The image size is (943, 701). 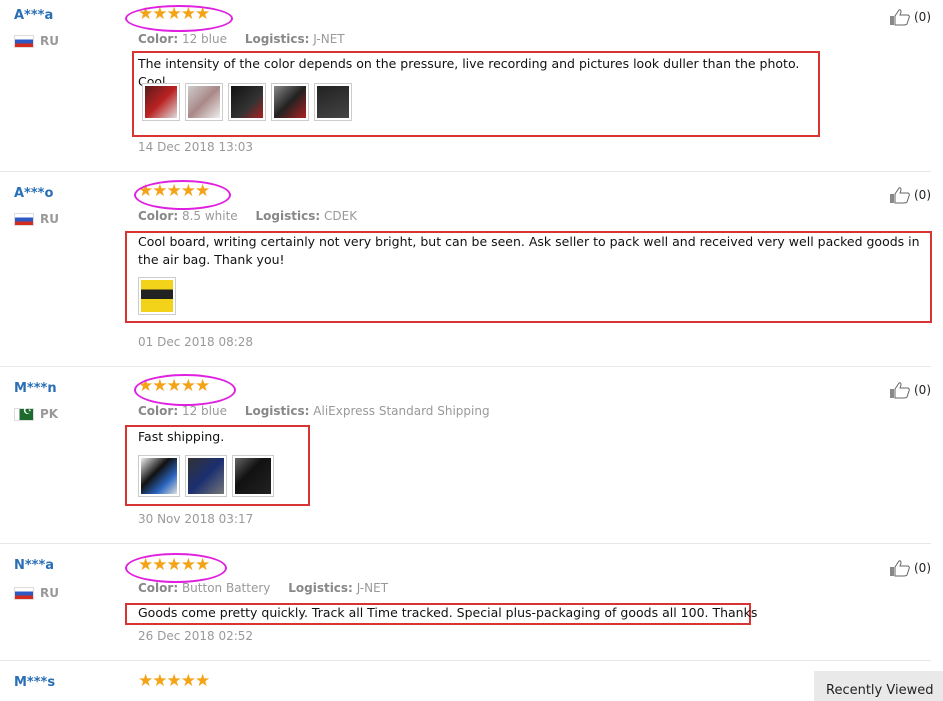 I want to click on review-props: Color: 8.5 white Logistics: CDEK, so click(x=247, y=216).